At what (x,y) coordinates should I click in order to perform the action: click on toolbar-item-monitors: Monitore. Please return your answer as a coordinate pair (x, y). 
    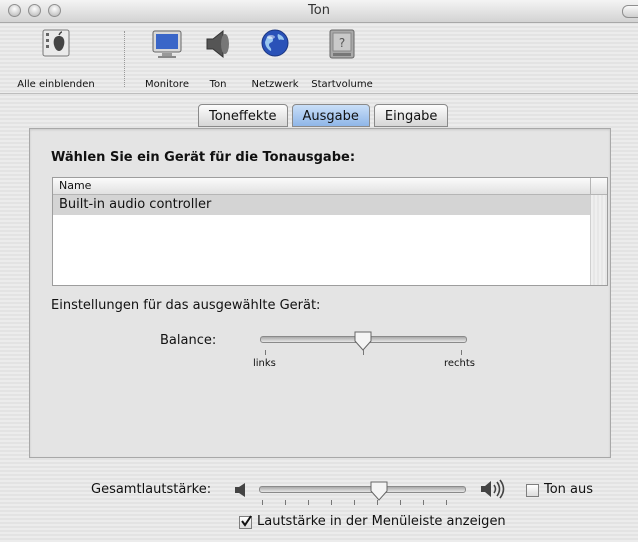
    Looking at the image, I should click on (167, 58).